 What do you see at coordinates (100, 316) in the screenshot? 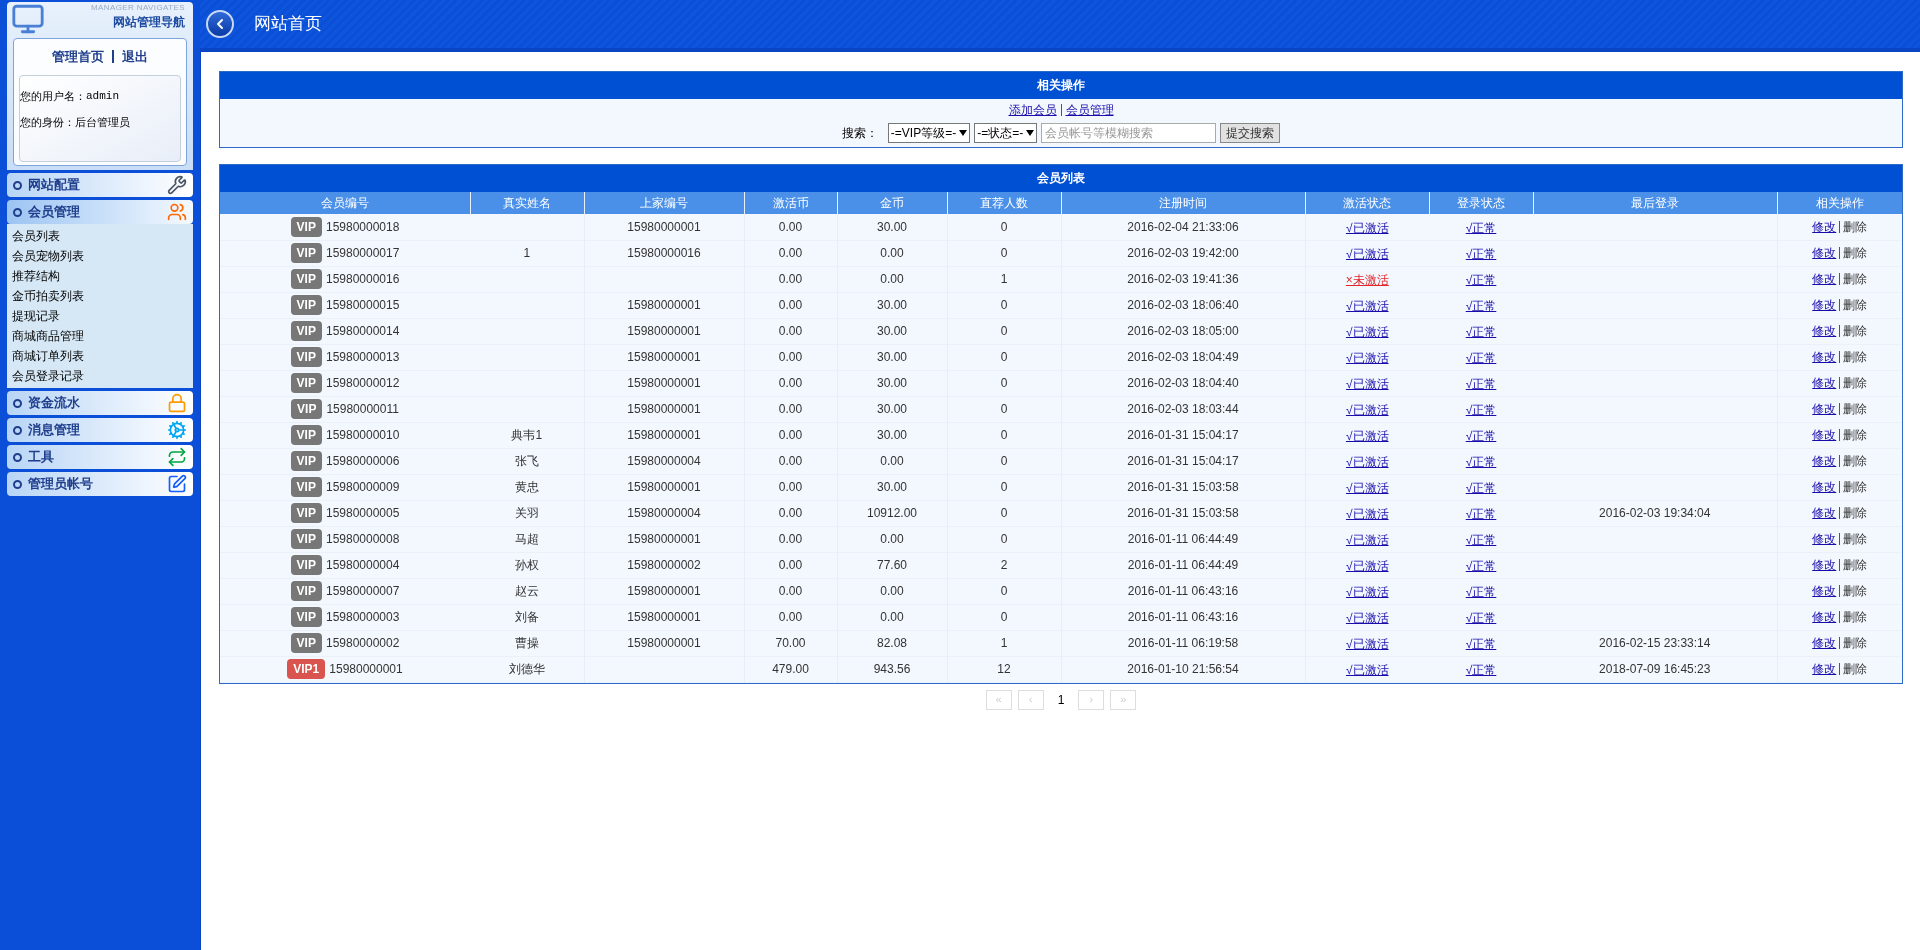
I see `submenu-item: 提现记录` at bounding box center [100, 316].